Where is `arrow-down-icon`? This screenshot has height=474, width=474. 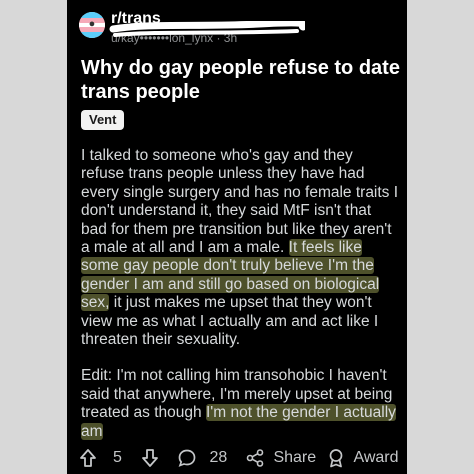
arrow-down-icon is located at coordinates (150, 457).